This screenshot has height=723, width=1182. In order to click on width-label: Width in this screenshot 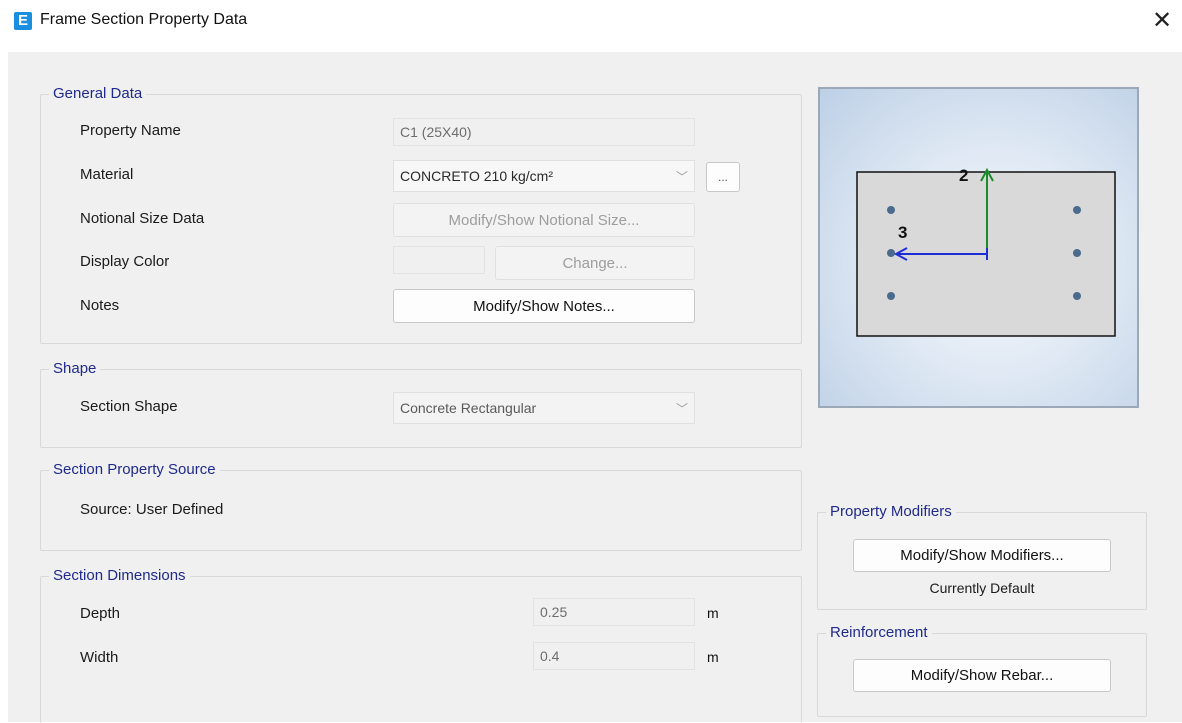, I will do `click(99, 657)`.